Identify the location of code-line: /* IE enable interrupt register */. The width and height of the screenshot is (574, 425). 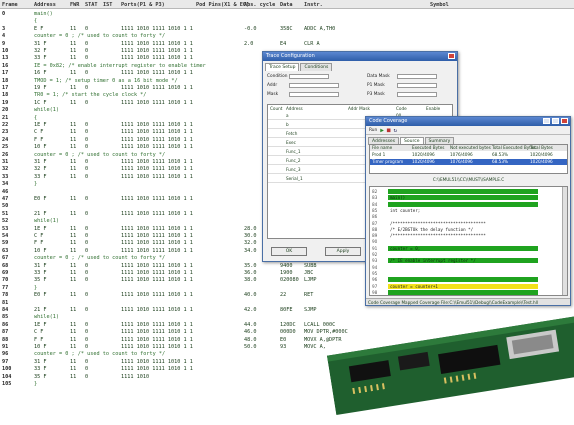
(463, 261).